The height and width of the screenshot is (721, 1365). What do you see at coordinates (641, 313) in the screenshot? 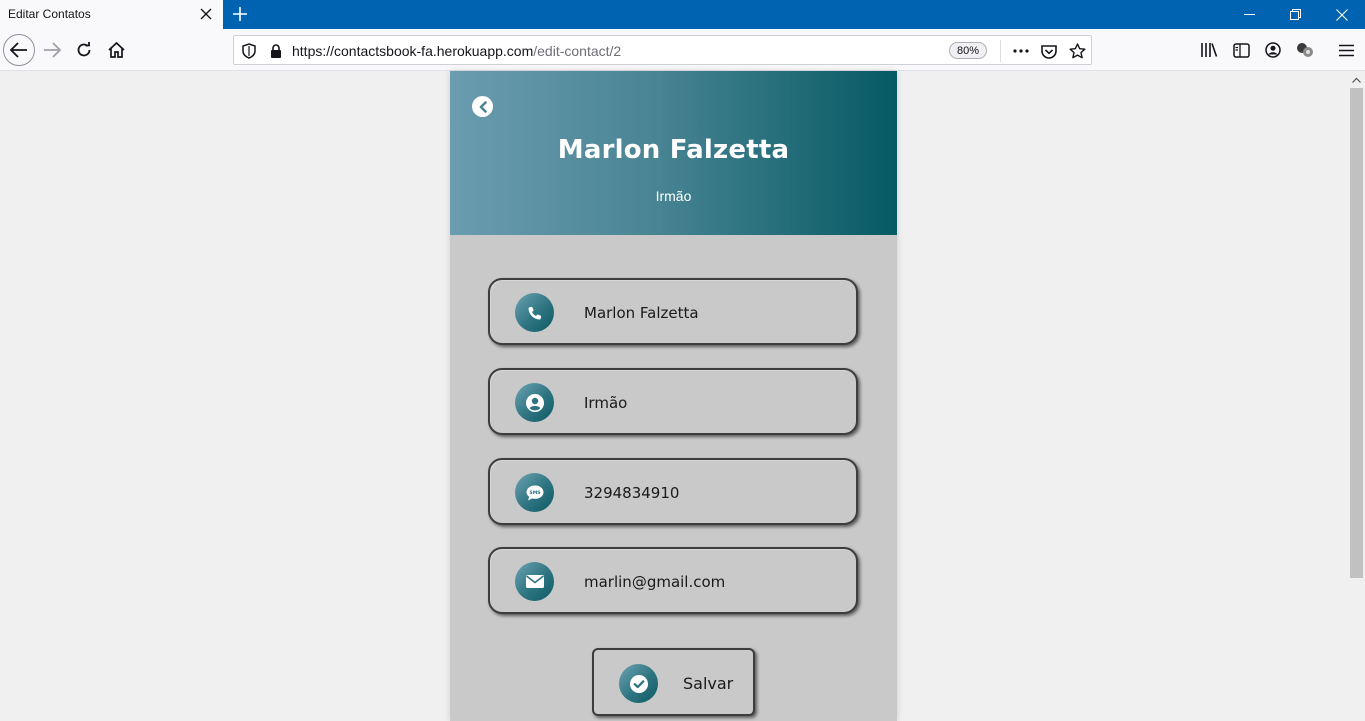
I see `name-field-value: Marlon Falzetta` at bounding box center [641, 313].